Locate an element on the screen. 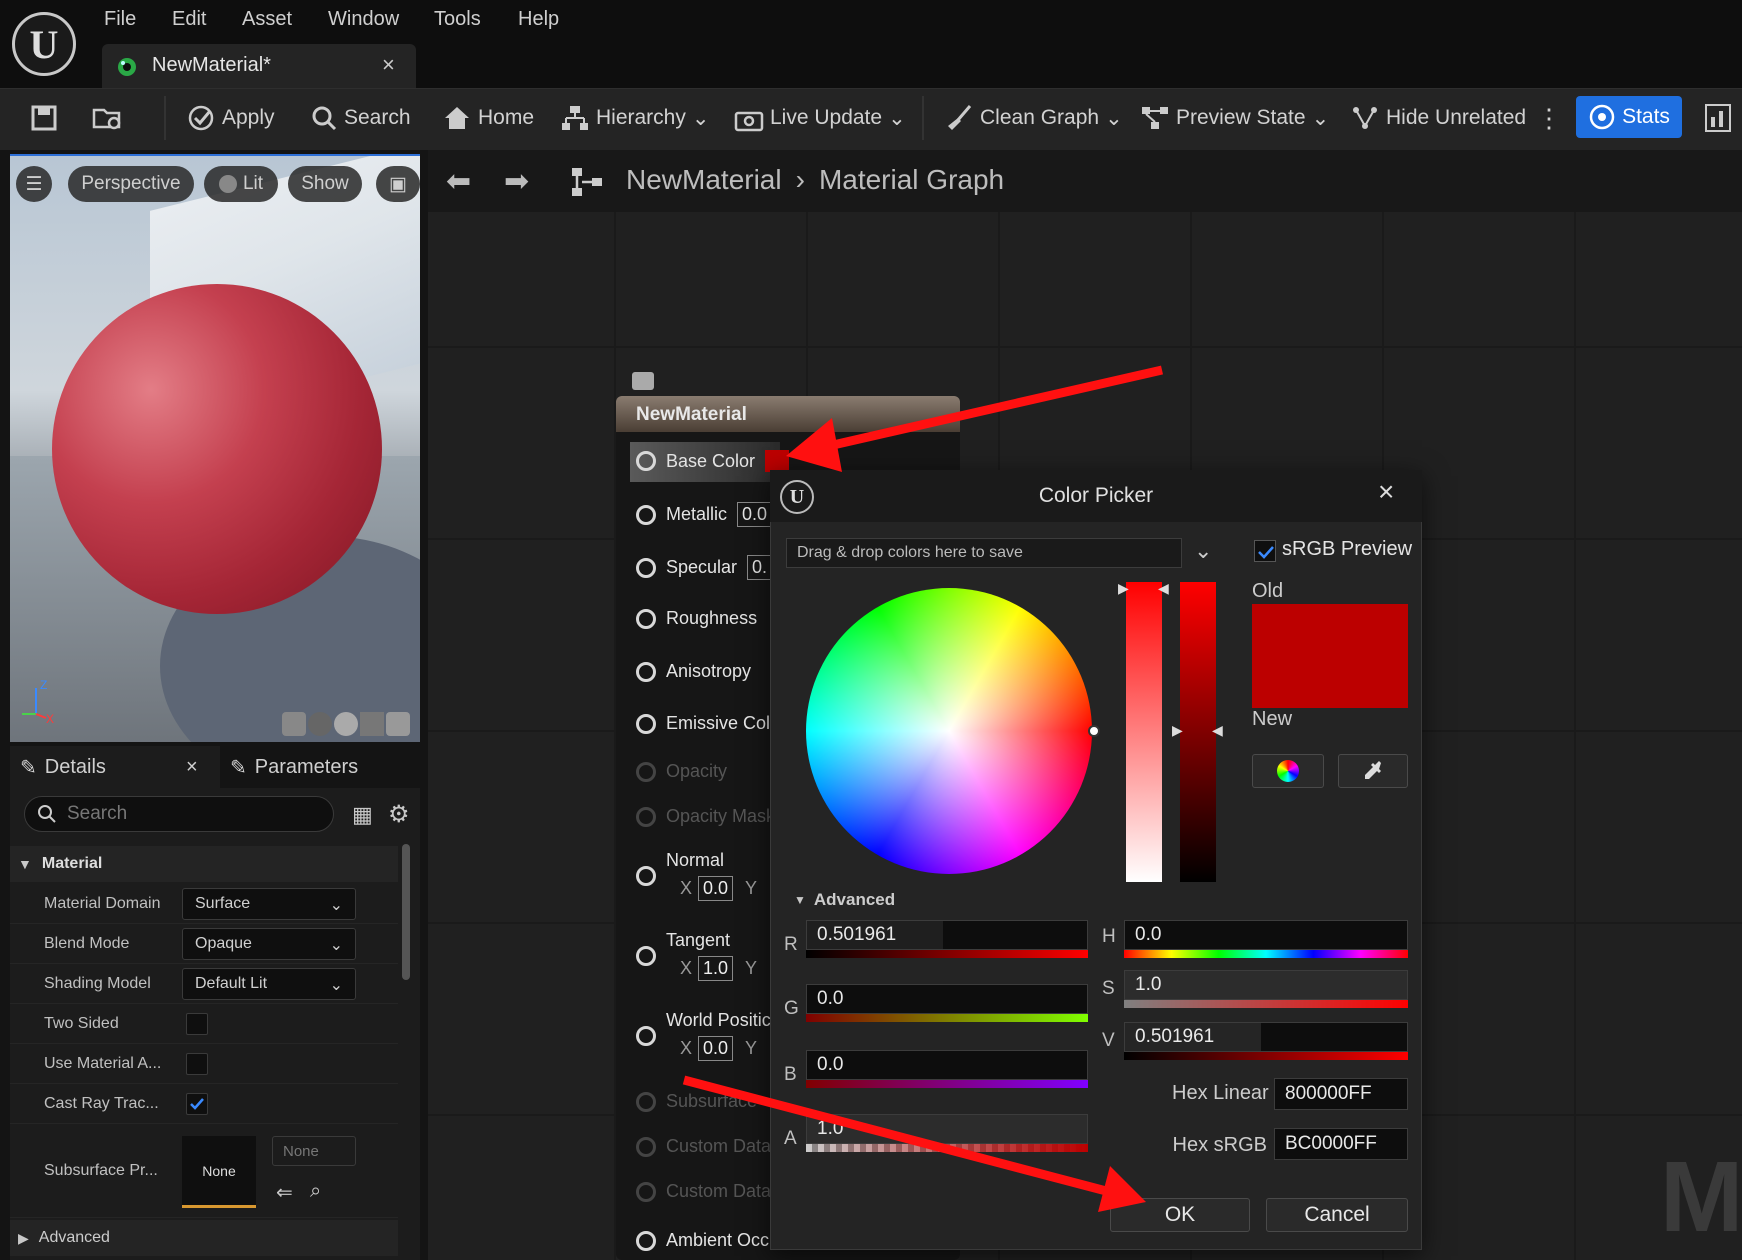  cylinder-icon is located at coordinates (294, 724).